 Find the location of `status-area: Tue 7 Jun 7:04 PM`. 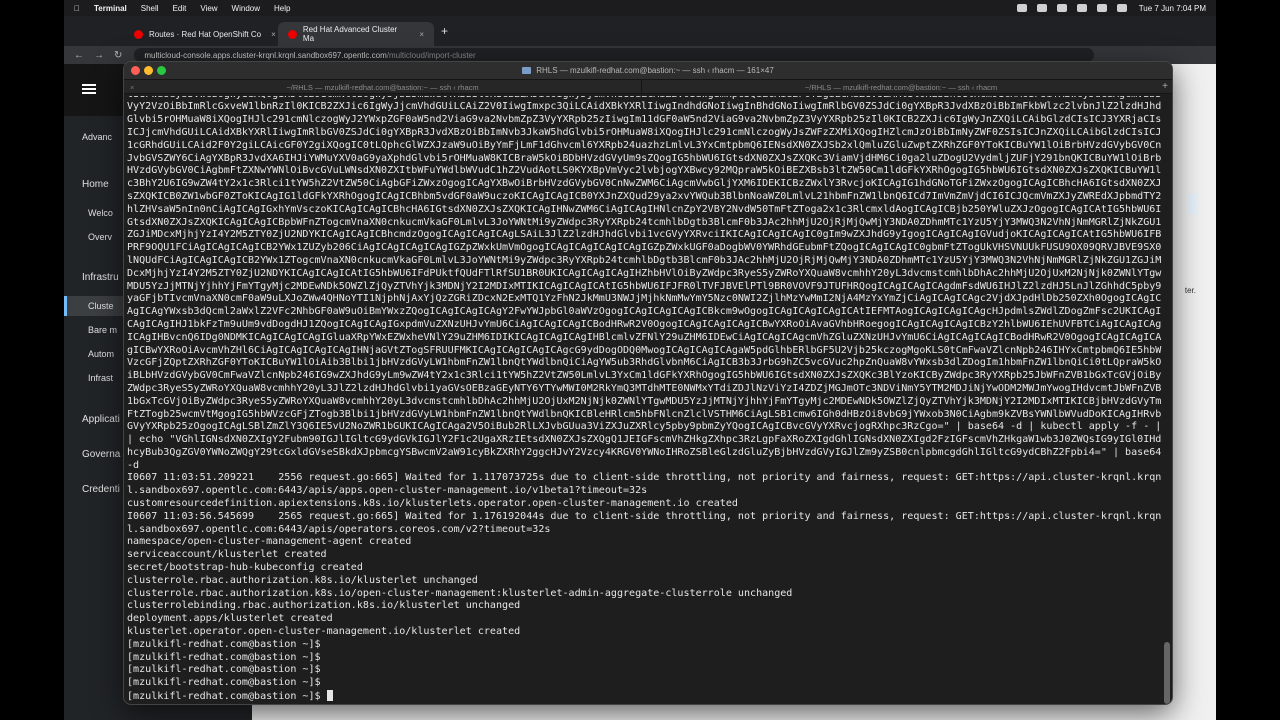

status-area: Tue 7 Jun 7:04 PM is located at coordinates (1106, 8).